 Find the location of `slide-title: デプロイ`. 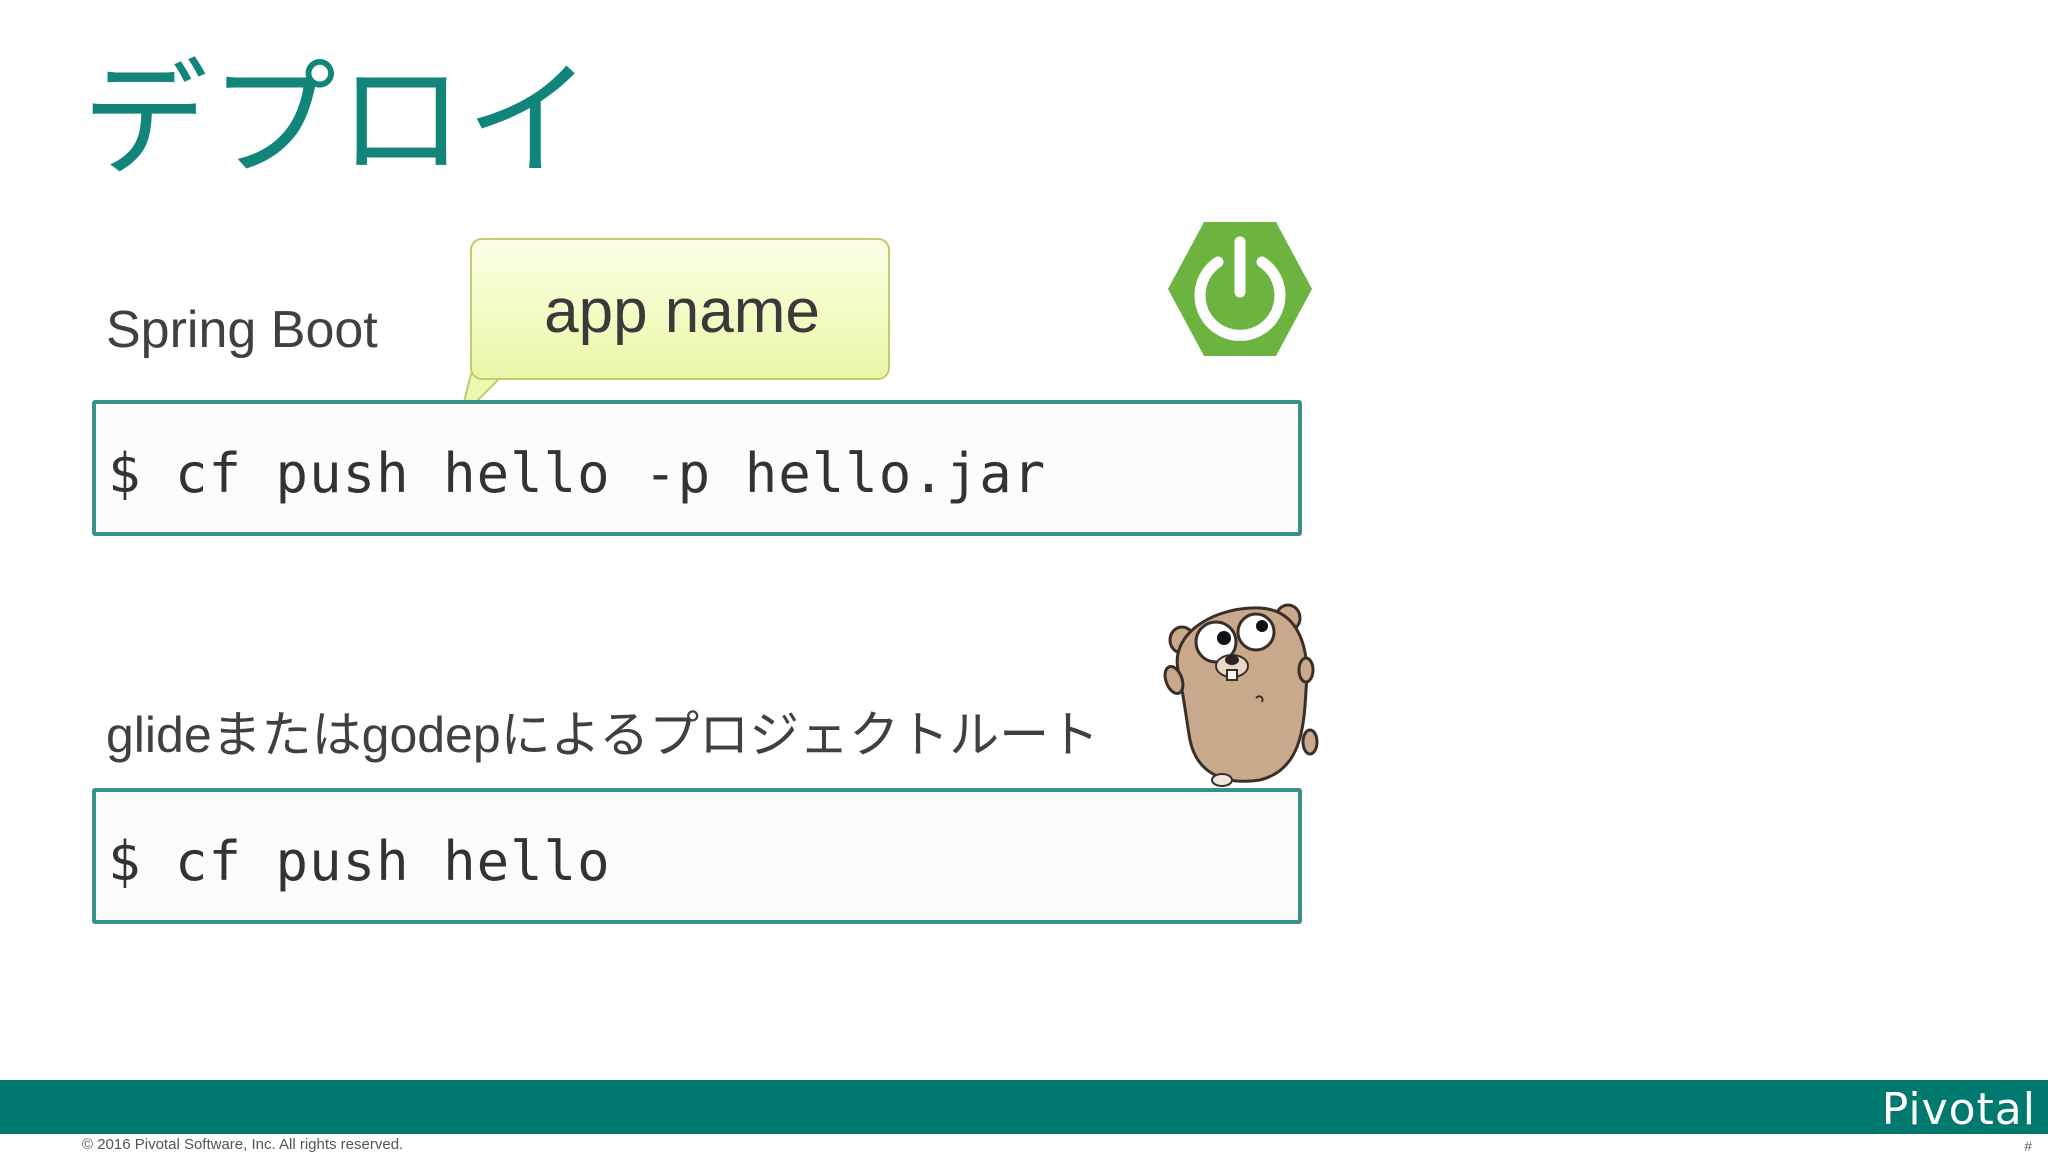

slide-title: デプロイ is located at coordinates (338, 120).